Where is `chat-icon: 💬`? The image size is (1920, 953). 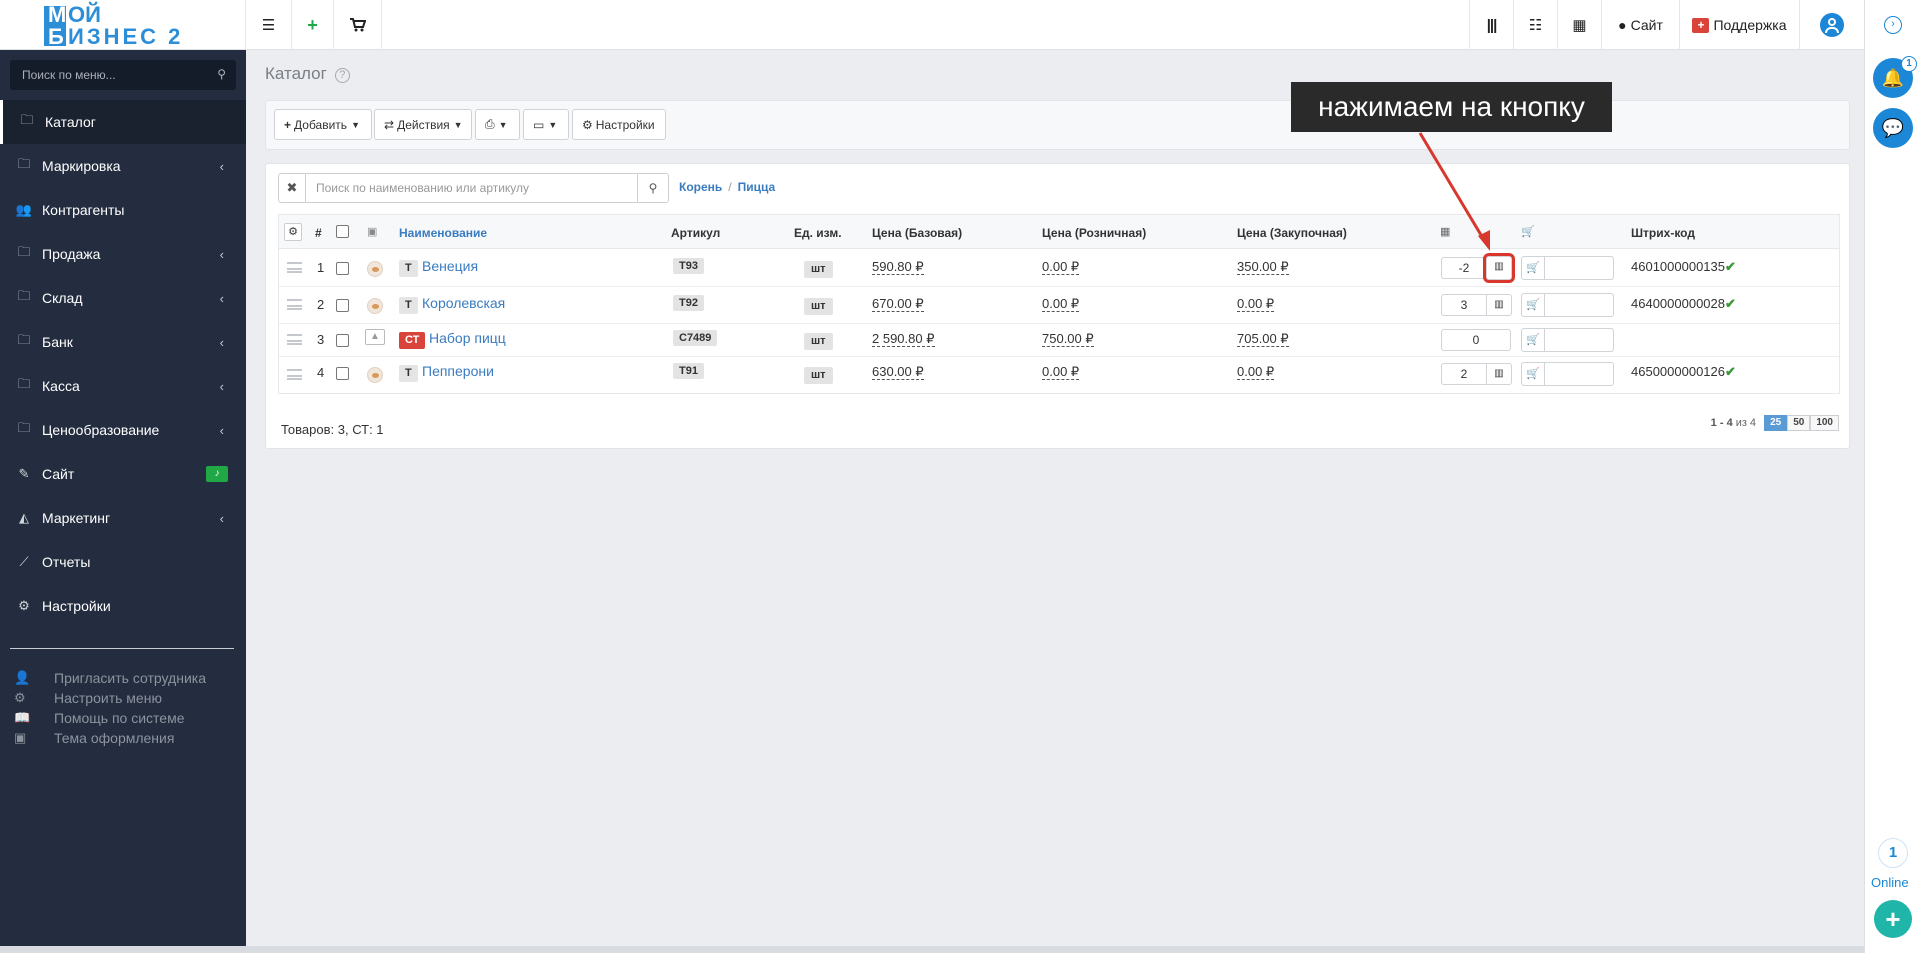
chat-icon: 💬 is located at coordinates (1893, 128).